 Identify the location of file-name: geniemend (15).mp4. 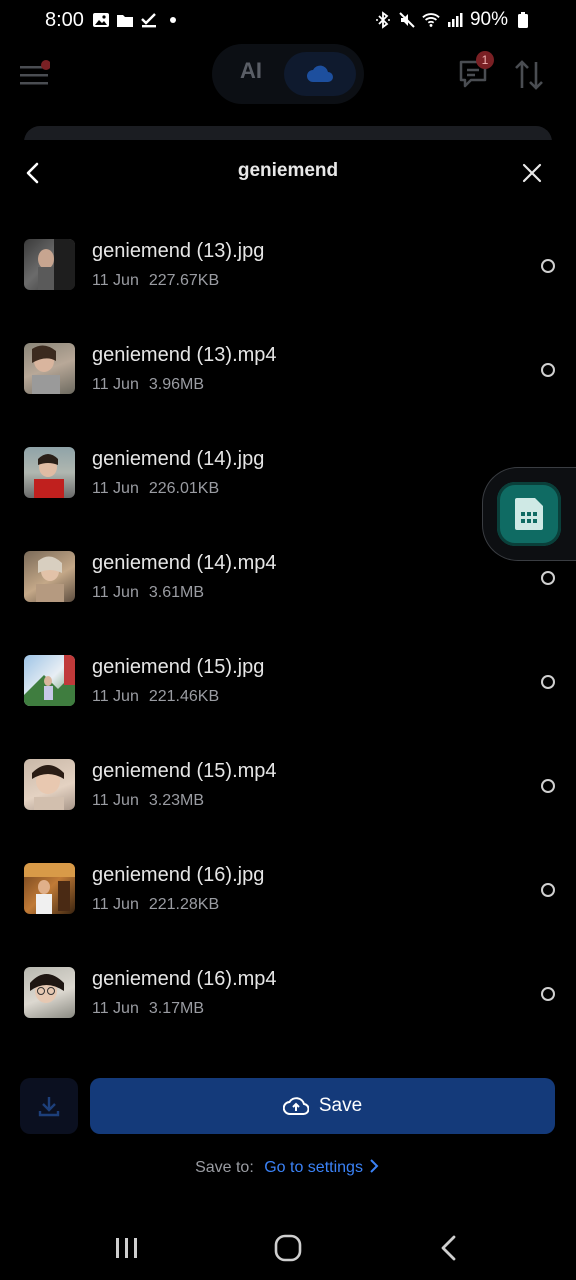
(184, 771).